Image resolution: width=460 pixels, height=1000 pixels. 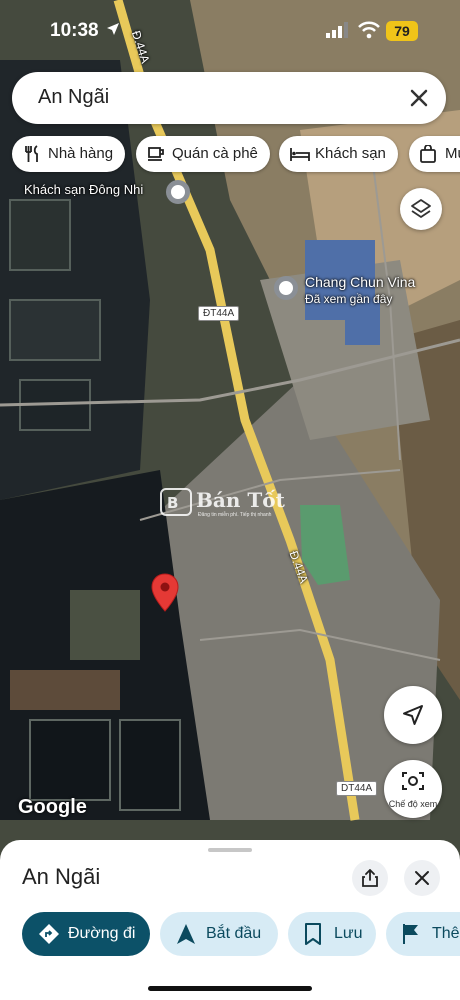 I want to click on chip-label: Khách sạn, so click(x=350, y=153).